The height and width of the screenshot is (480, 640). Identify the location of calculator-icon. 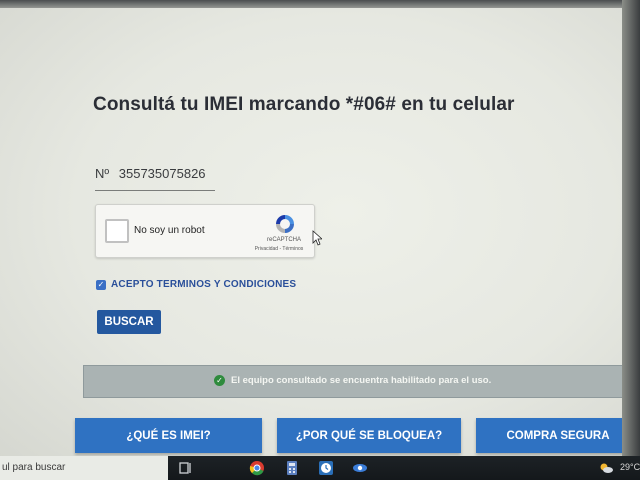
(292, 468).